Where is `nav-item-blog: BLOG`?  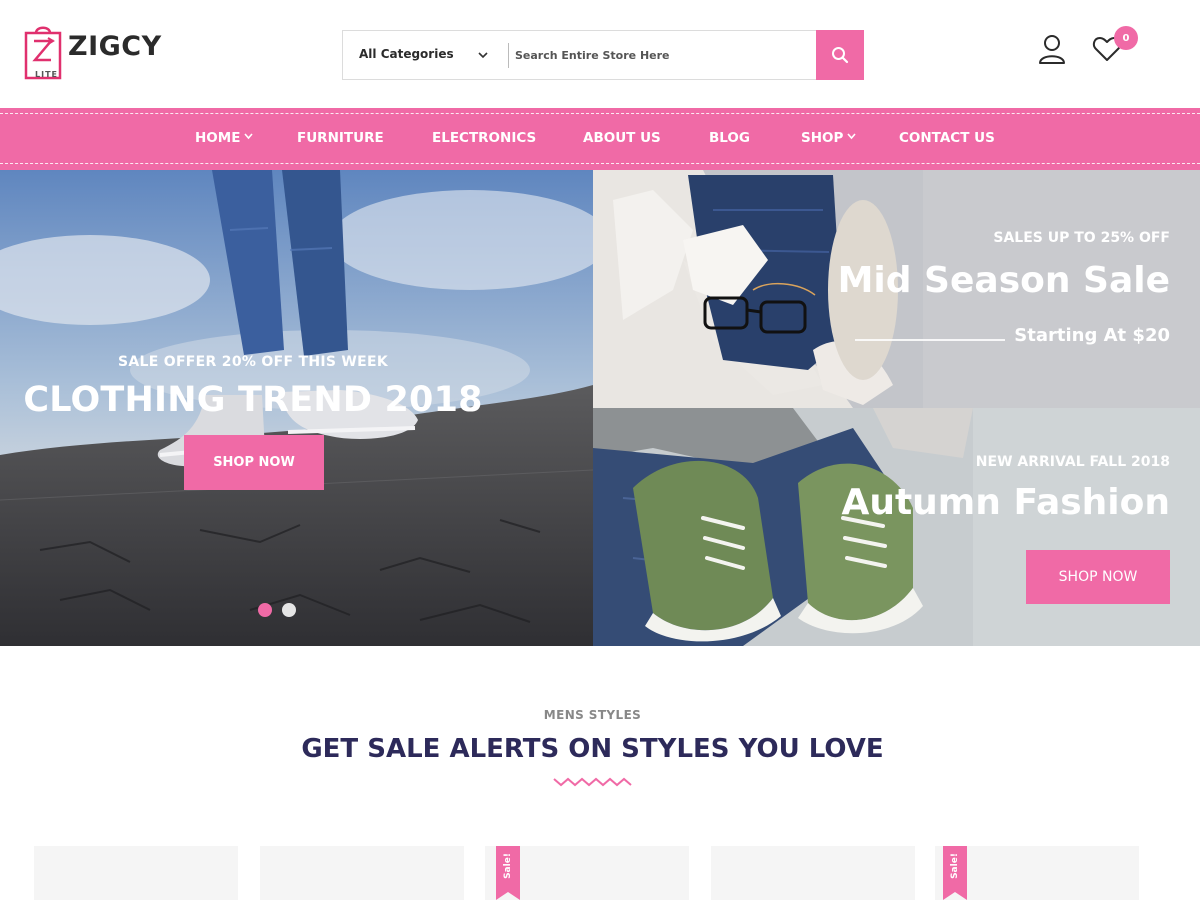 nav-item-blog: BLOG is located at coordinates (729, 138).